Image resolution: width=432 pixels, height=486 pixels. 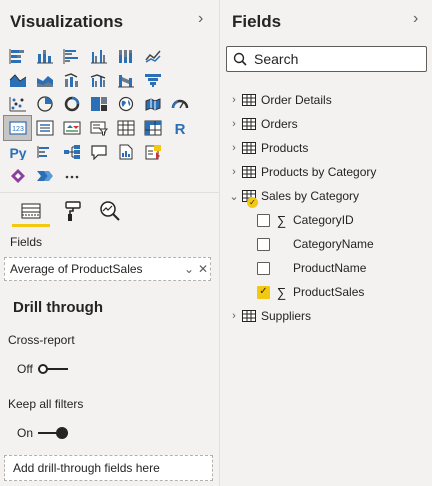 I want to click on pie-chart-icon, so click(x=44, y=104).